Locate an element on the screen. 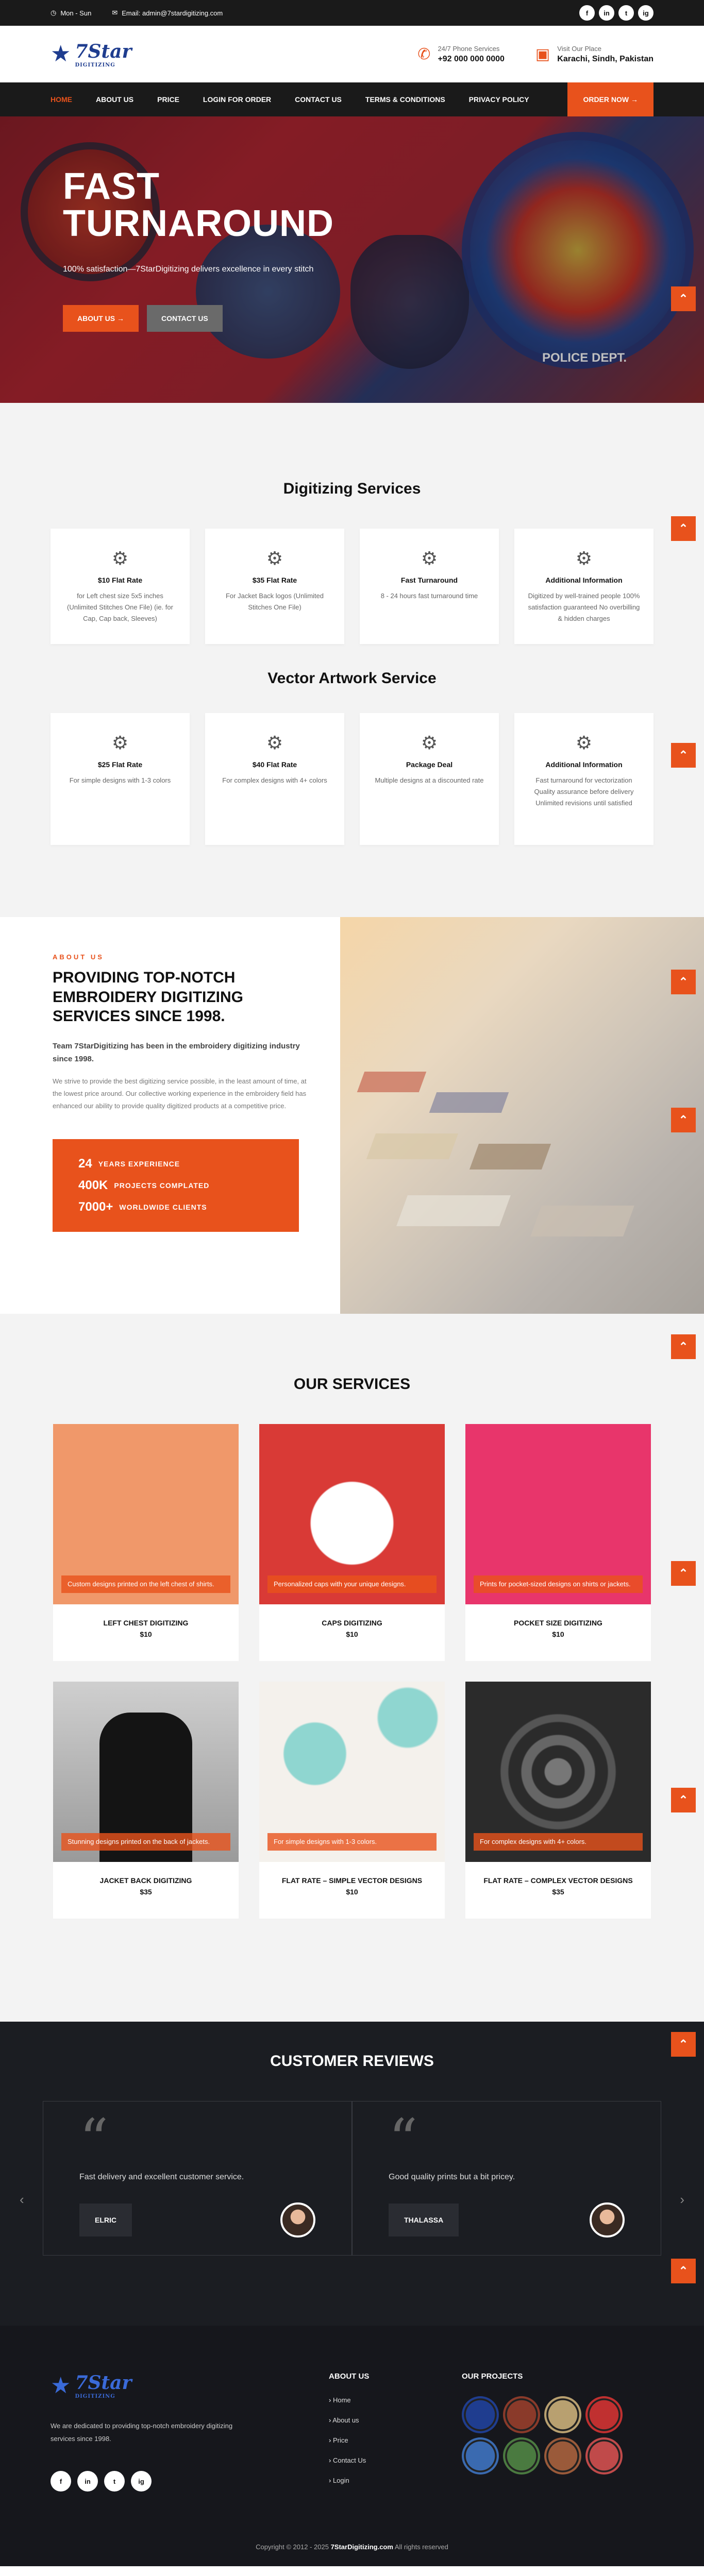  service-image: For simple designs with 1-3 colors. is located at coordinates (352, 1772).